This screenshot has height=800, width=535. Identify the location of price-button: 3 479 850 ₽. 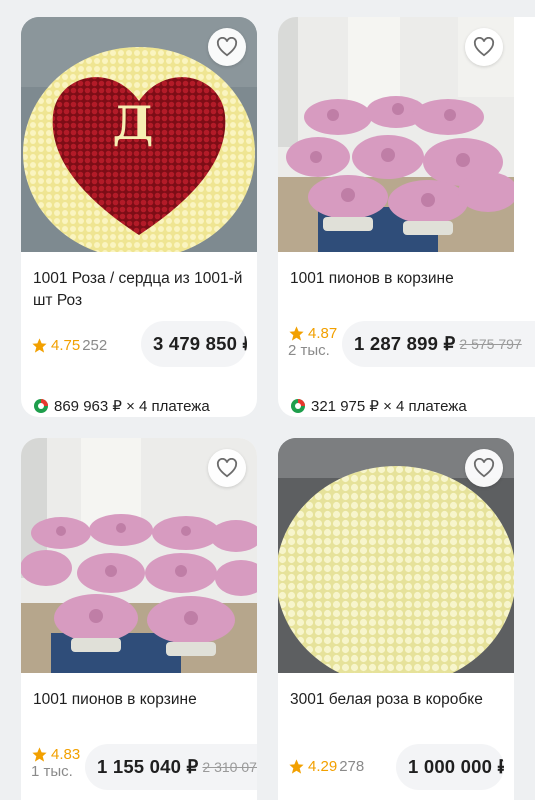
(194, 344).